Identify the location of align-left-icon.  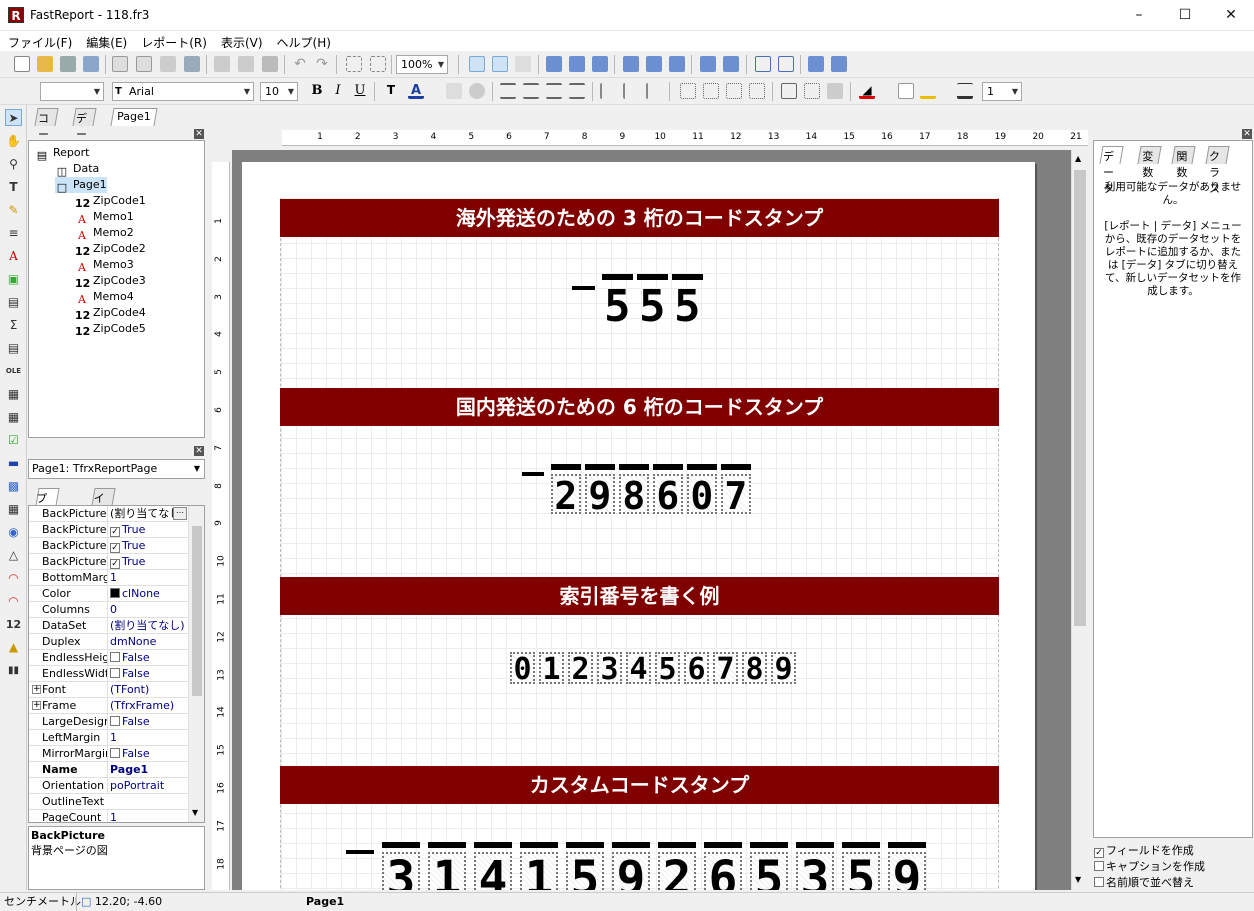
(554, 64).